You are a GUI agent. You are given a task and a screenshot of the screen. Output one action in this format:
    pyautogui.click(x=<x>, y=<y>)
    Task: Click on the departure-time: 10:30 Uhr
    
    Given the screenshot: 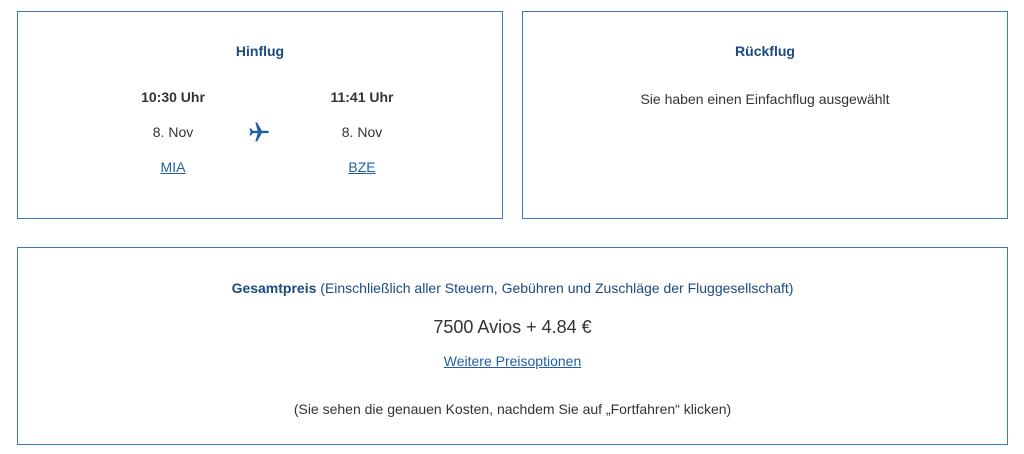 What is the action you would take?
    pyautogui.click(x=173, y=97)
    